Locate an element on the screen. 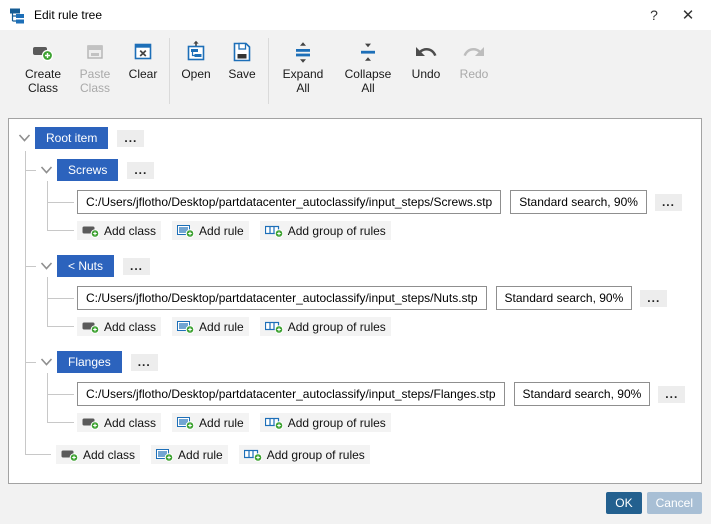 This screenshot has height=524, width=711. paste-class-button: Paste Class is located at coordinates (95, 67).